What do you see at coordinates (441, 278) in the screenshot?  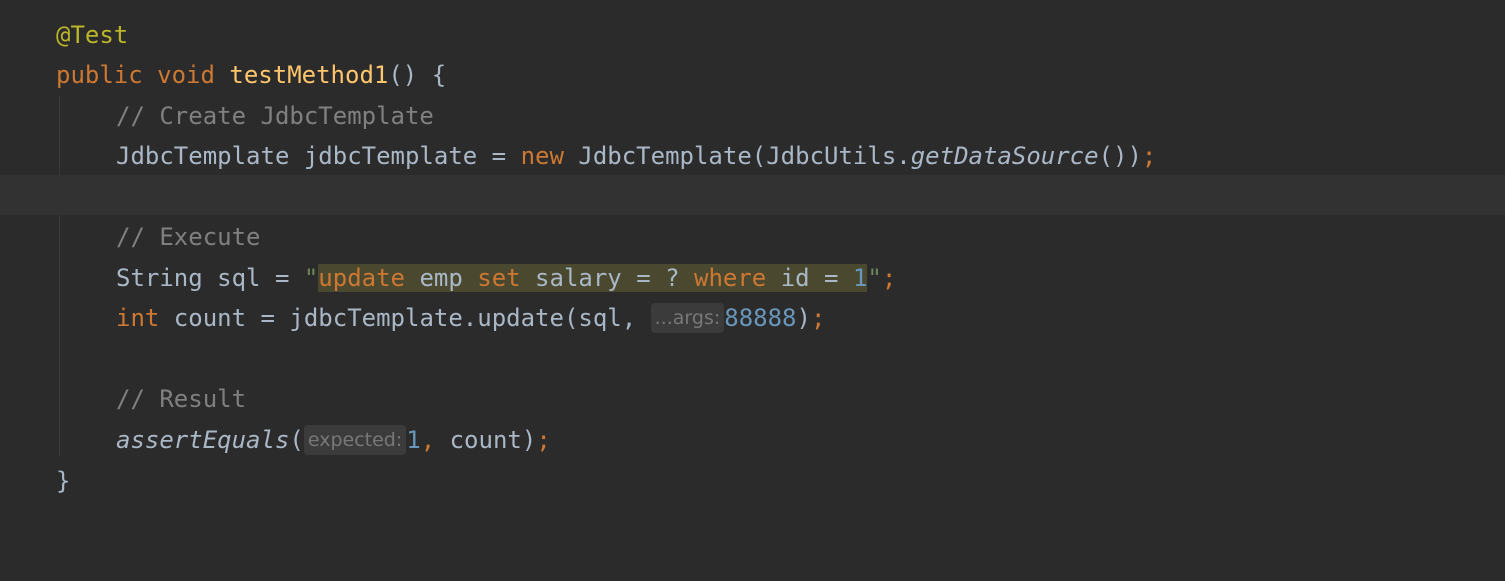 I see `sql-table: emp` at bounding box center [441, 278].